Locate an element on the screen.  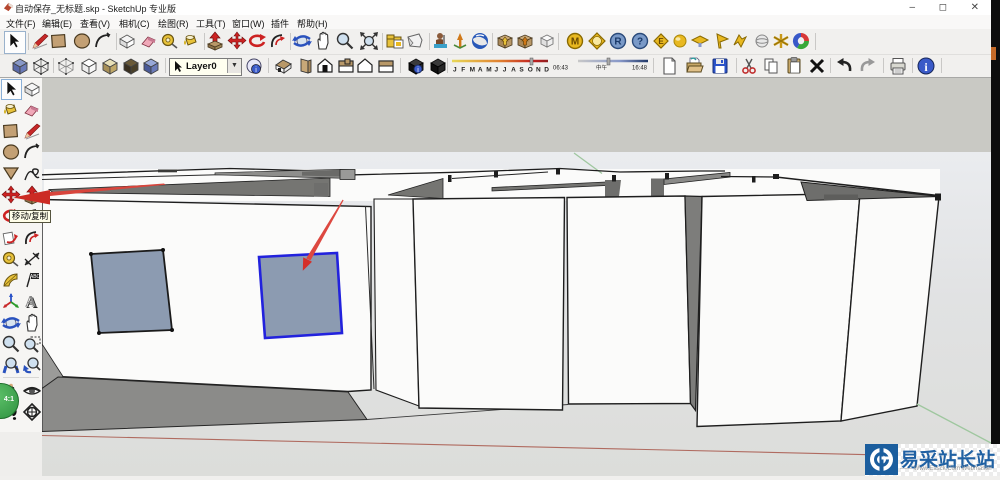
svg-text: 16:48 is located at coordinates (640, 69).